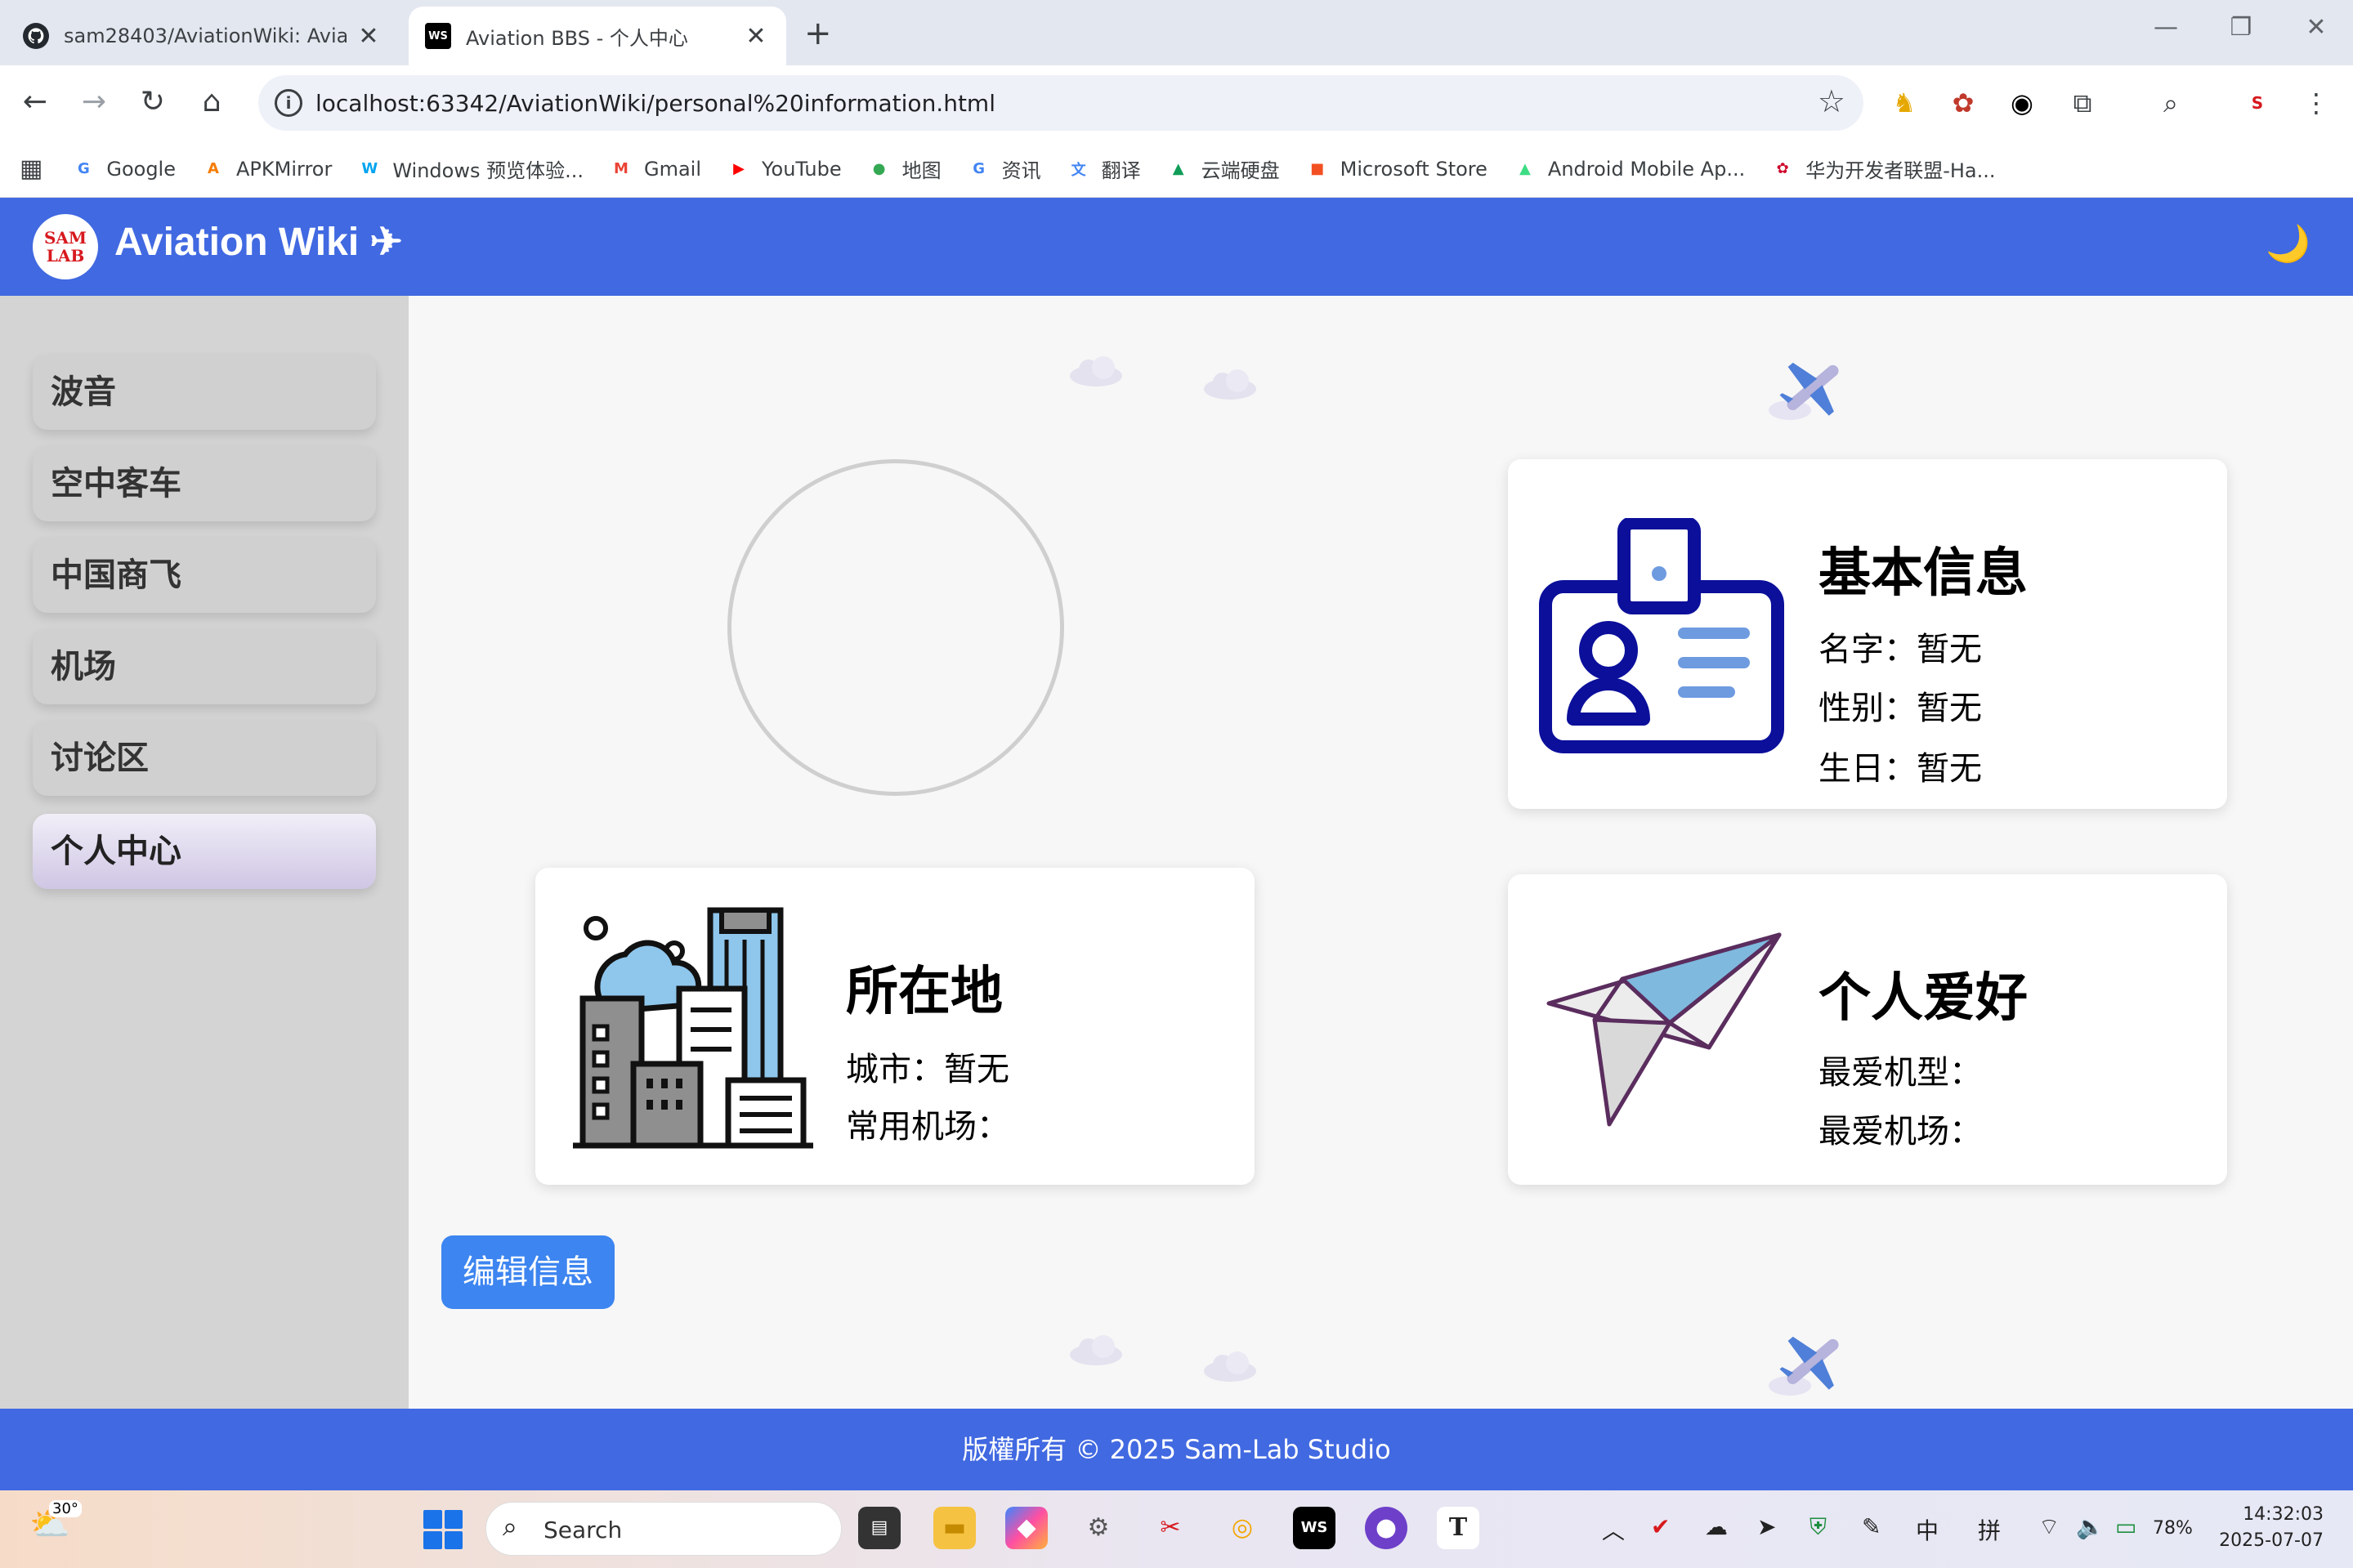  What do you see at coordinates (1831, 101) in the screenshot?
I see `bookmark-star-icon: ☆` at bounding box center [1831, 101].